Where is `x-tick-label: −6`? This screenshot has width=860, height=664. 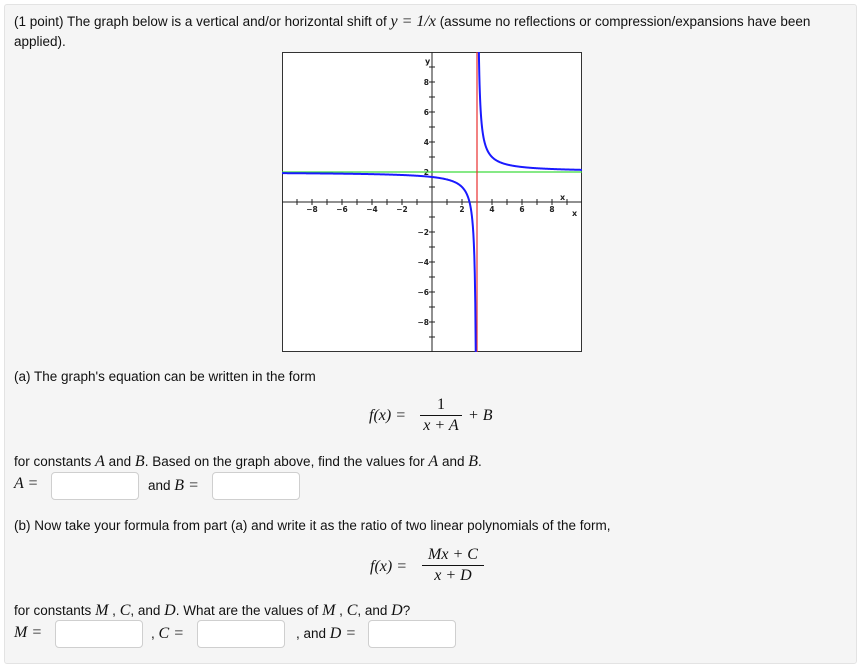 x-tick-label: −6 is located at coordinates (342, 209).